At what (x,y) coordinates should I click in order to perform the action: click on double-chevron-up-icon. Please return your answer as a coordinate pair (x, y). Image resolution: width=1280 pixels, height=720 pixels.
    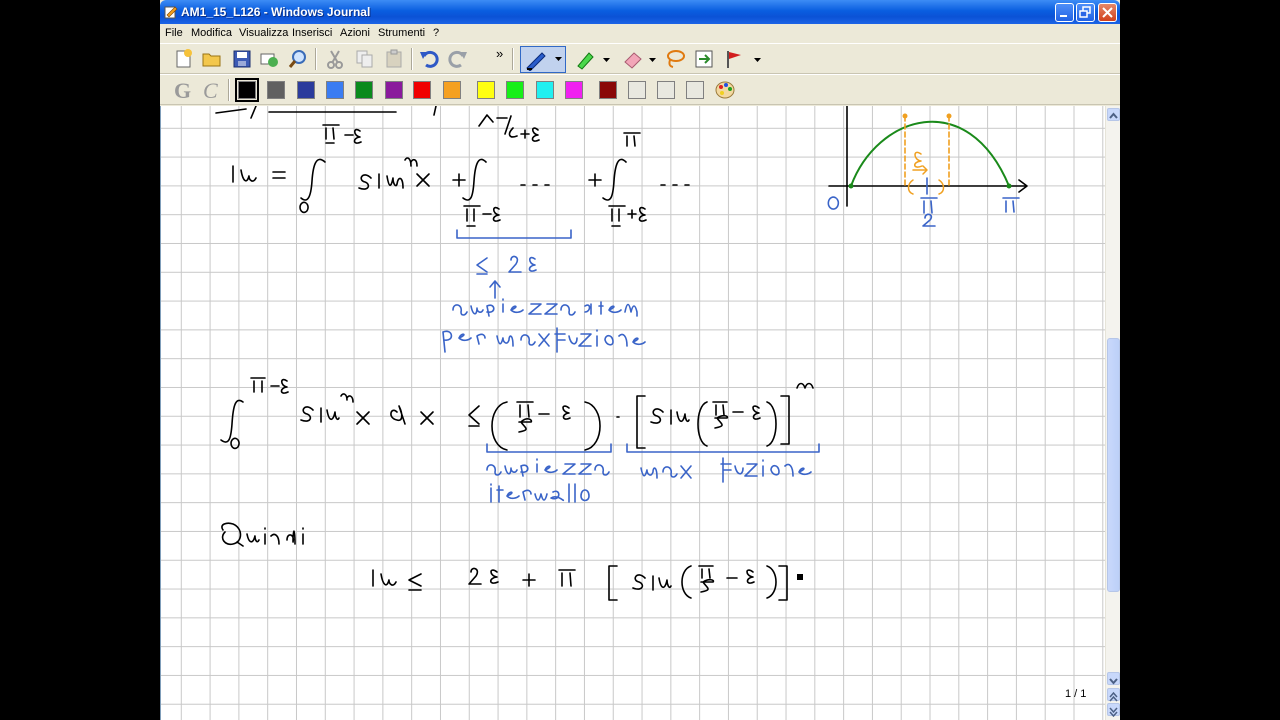
    Looking at the image, I should click on (1113, 696).